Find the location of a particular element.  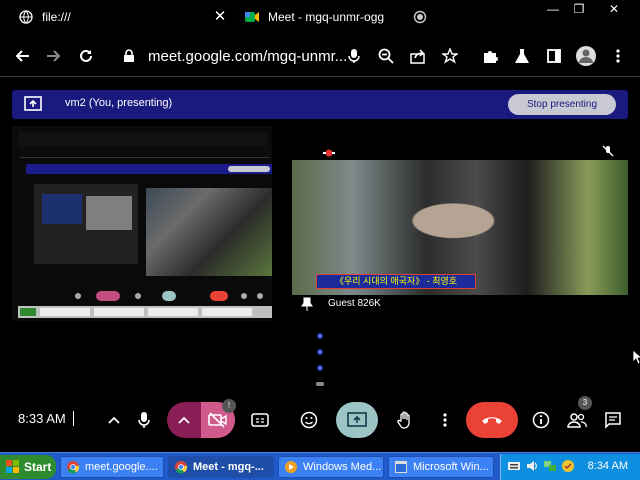

microphone-icon is located at coordinates (144, 420).